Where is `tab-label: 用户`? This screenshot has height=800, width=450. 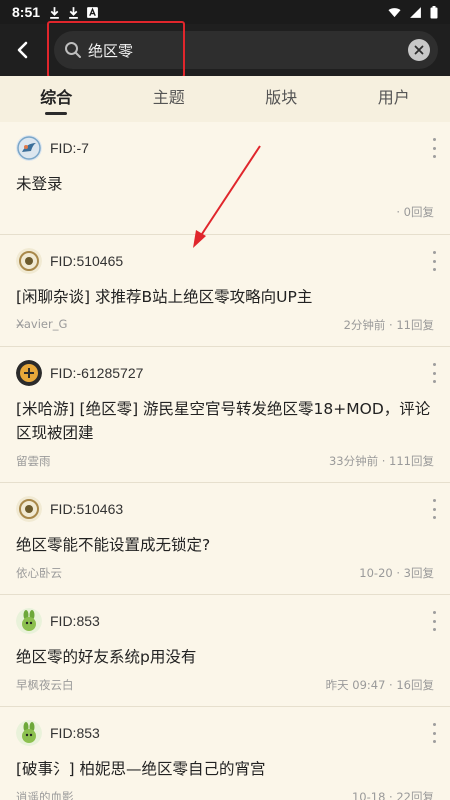 tab-label: 用户 is located at coordinates (393, 97).